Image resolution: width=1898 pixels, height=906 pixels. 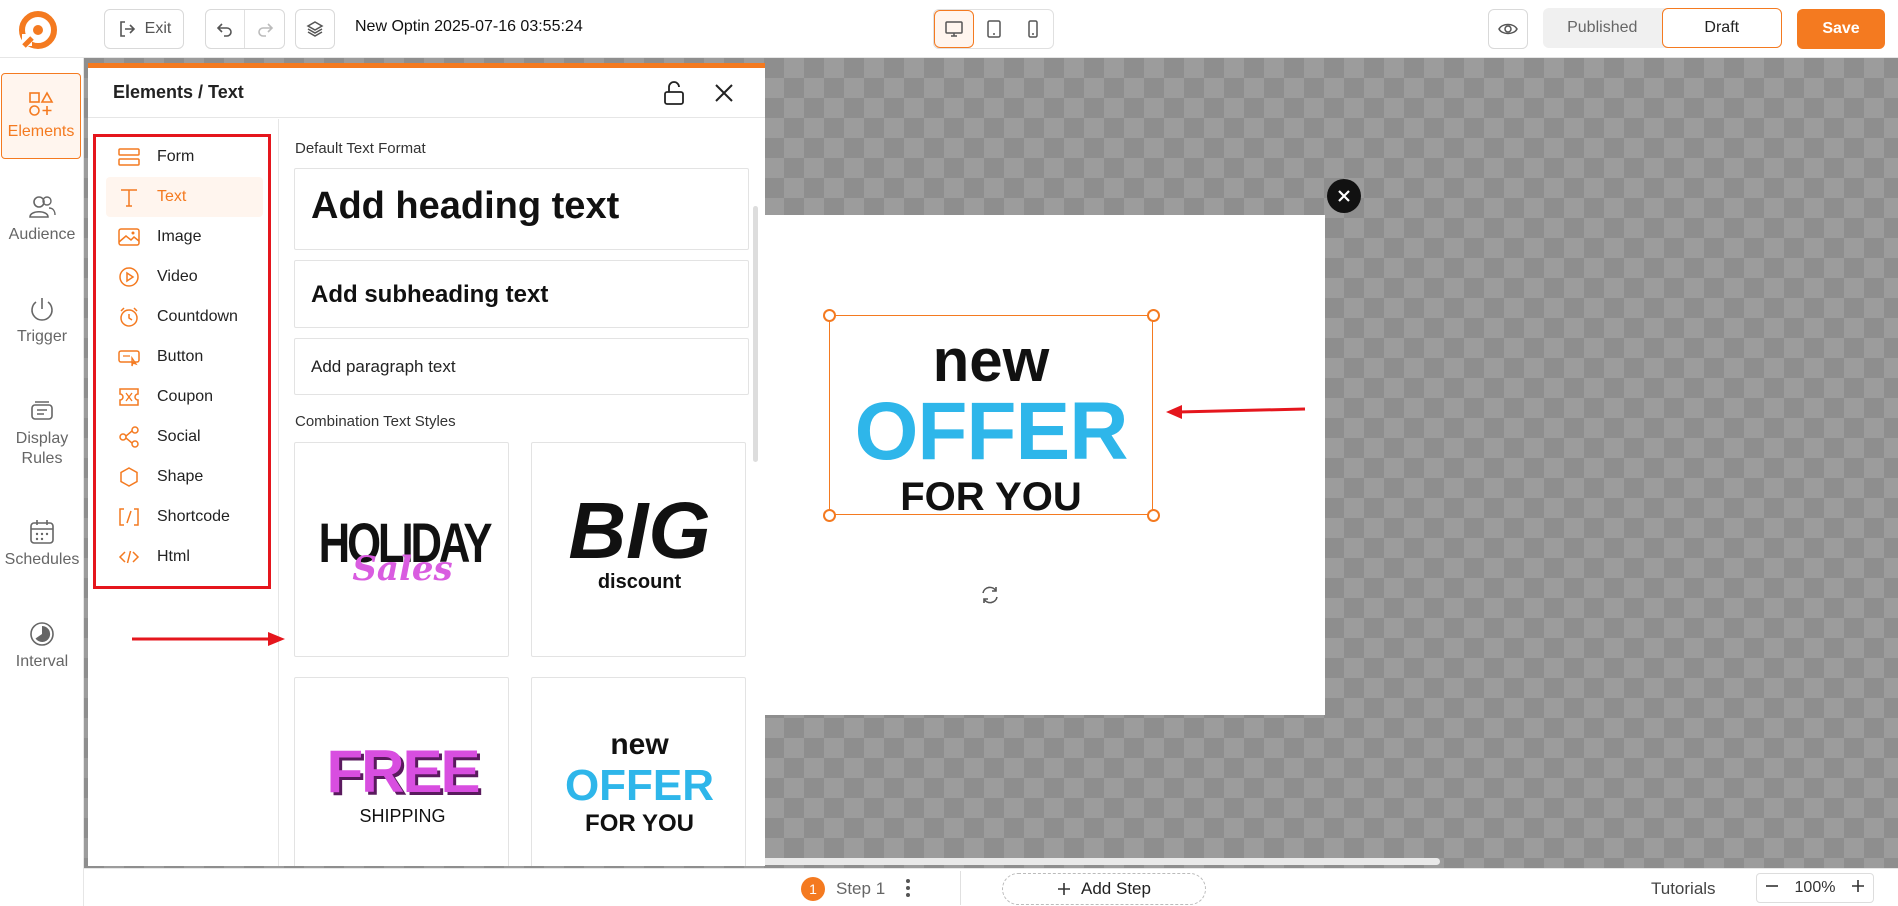 What do you see at coordinates (184, 317) in the screenshot?
I see `element-countdown: Countdown` at bounding box center [184, 317].